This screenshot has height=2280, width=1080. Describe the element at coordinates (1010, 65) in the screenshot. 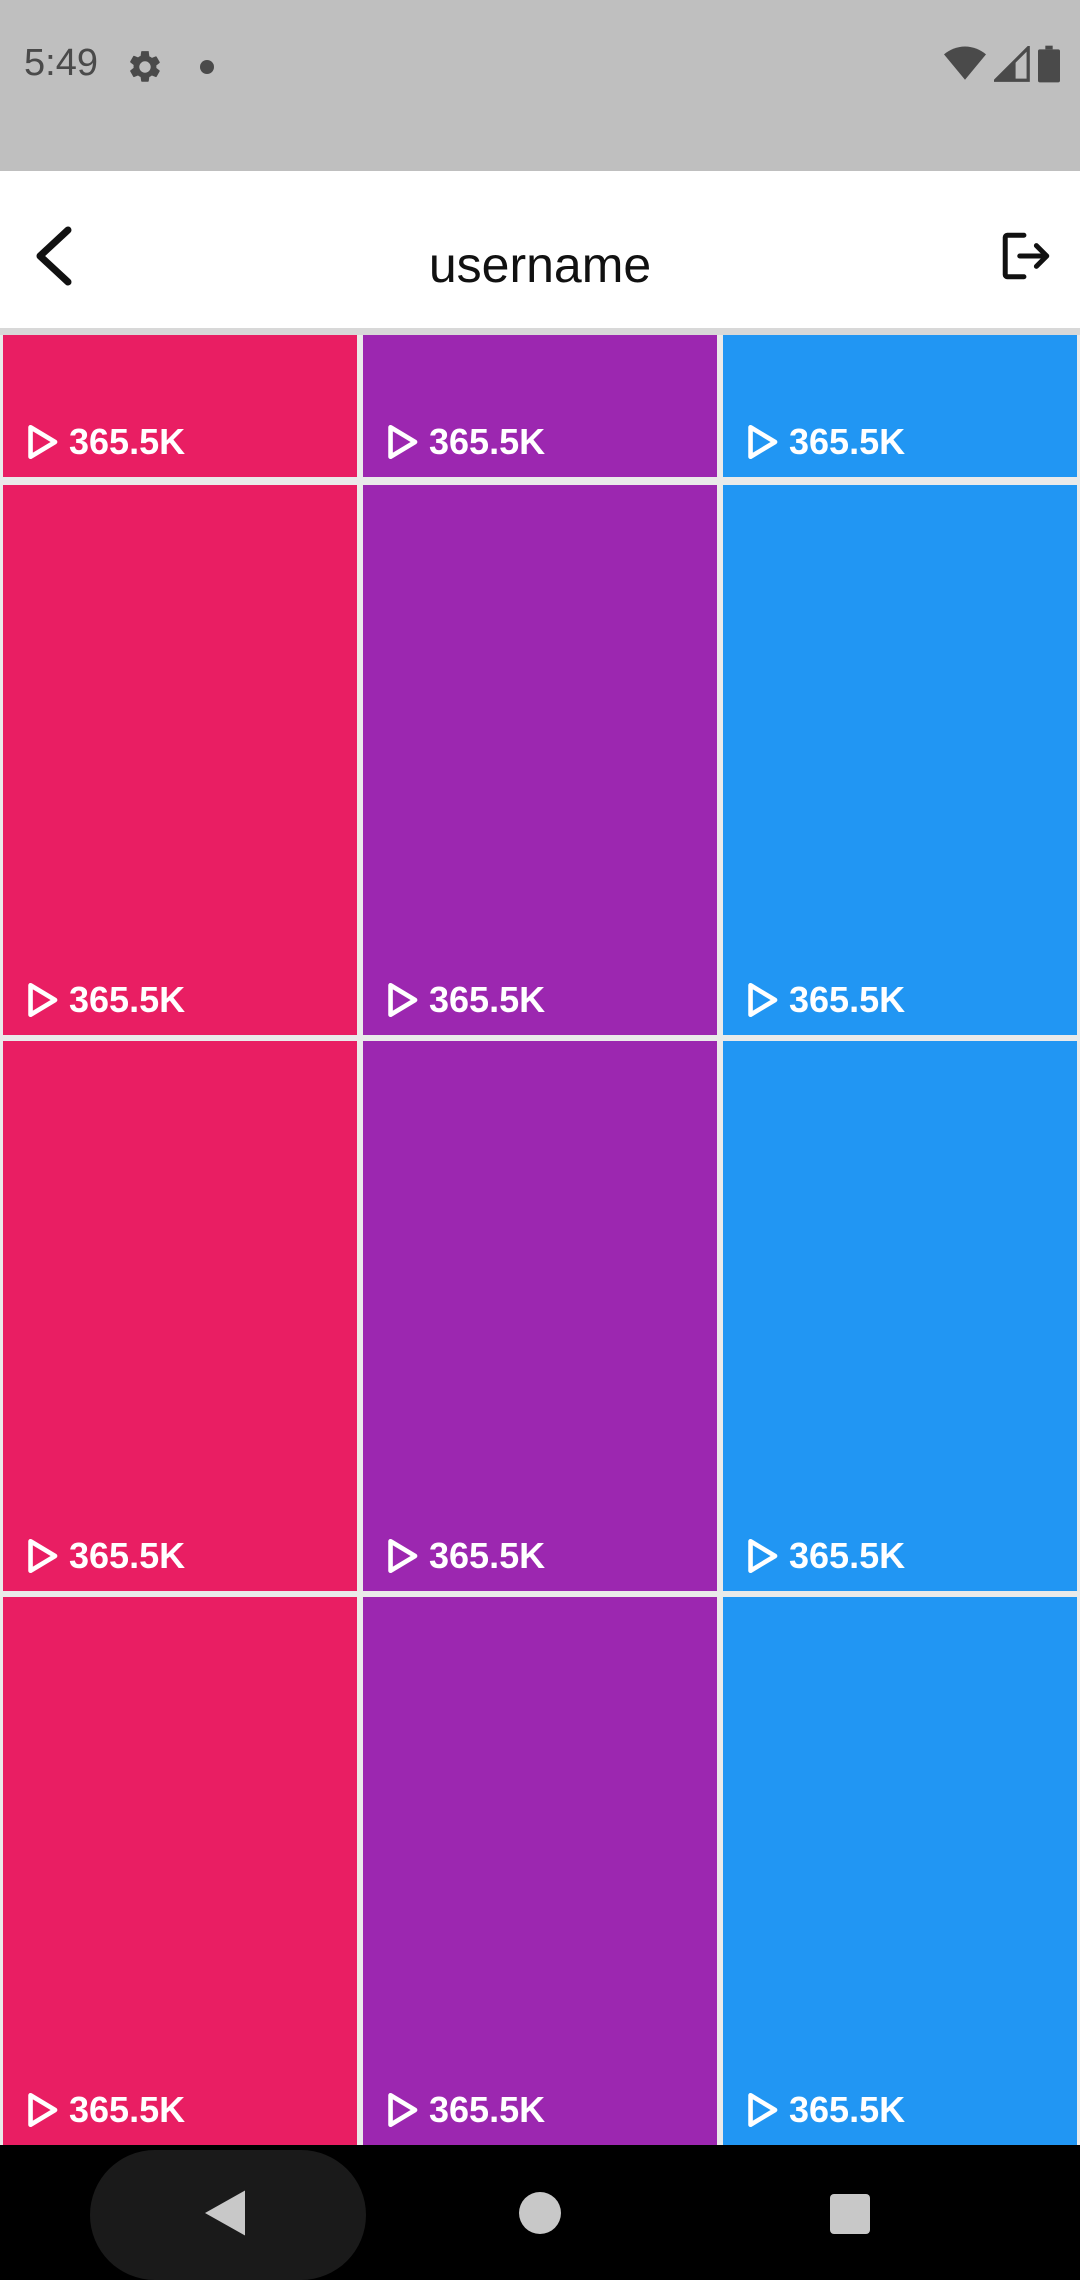

I see `signal-icon` at that location.